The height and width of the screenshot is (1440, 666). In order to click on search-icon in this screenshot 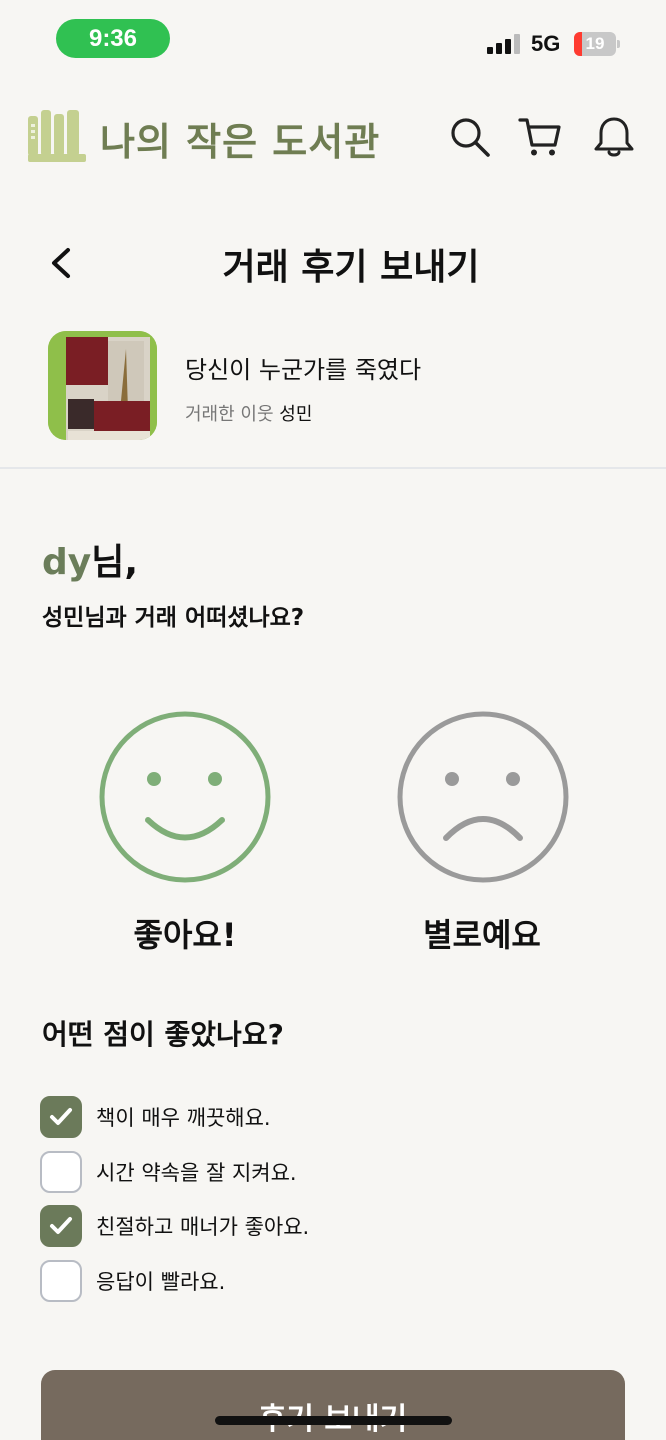, I will do `click(470, 137)`.